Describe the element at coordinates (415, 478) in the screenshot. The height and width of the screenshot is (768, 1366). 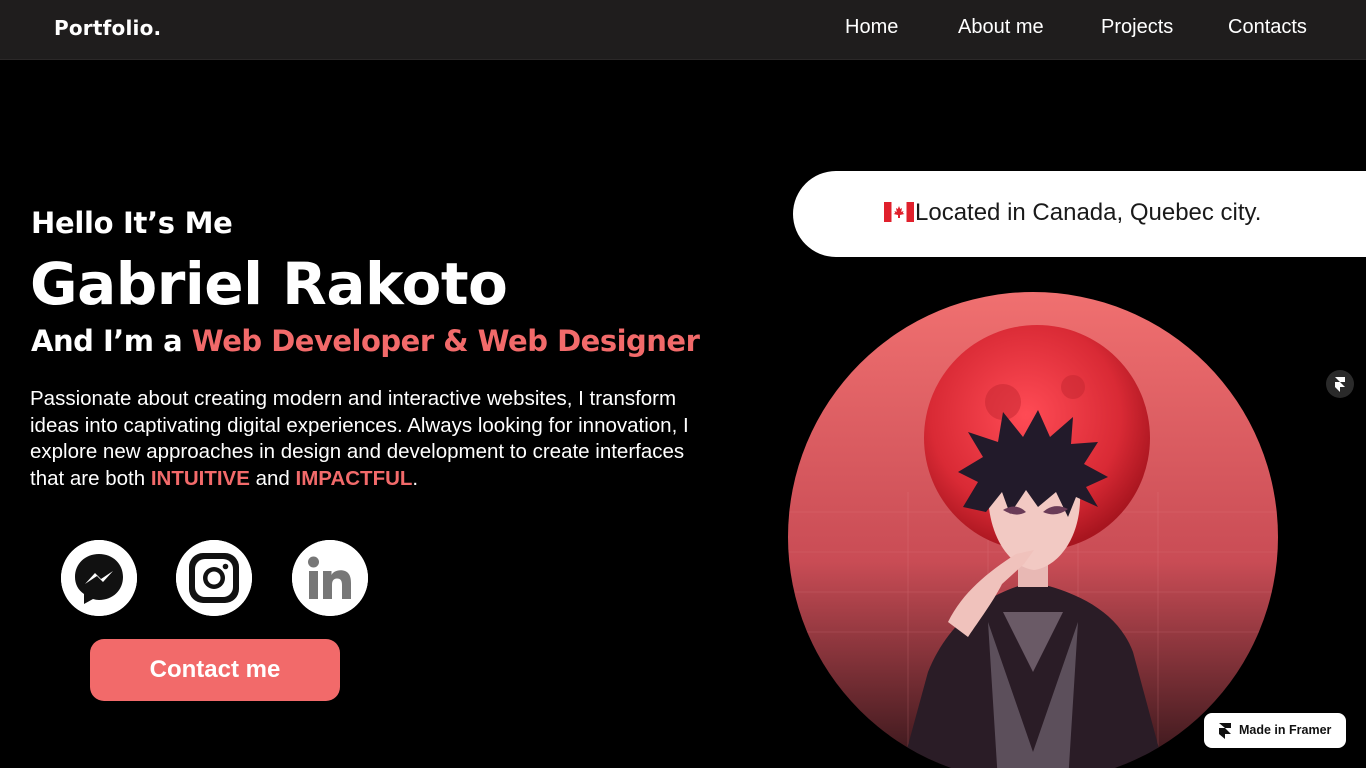
I see `description-end: .` at that location.